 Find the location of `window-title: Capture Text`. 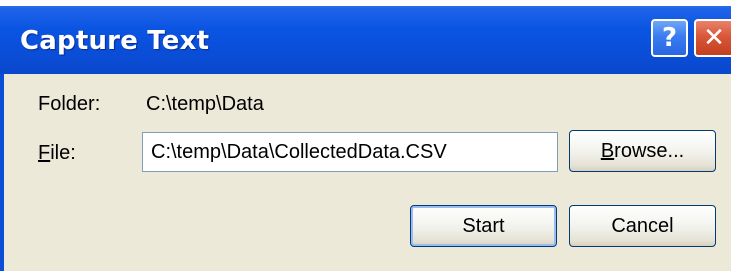

window-title: Capture Text is located at coordinates (115, 41).